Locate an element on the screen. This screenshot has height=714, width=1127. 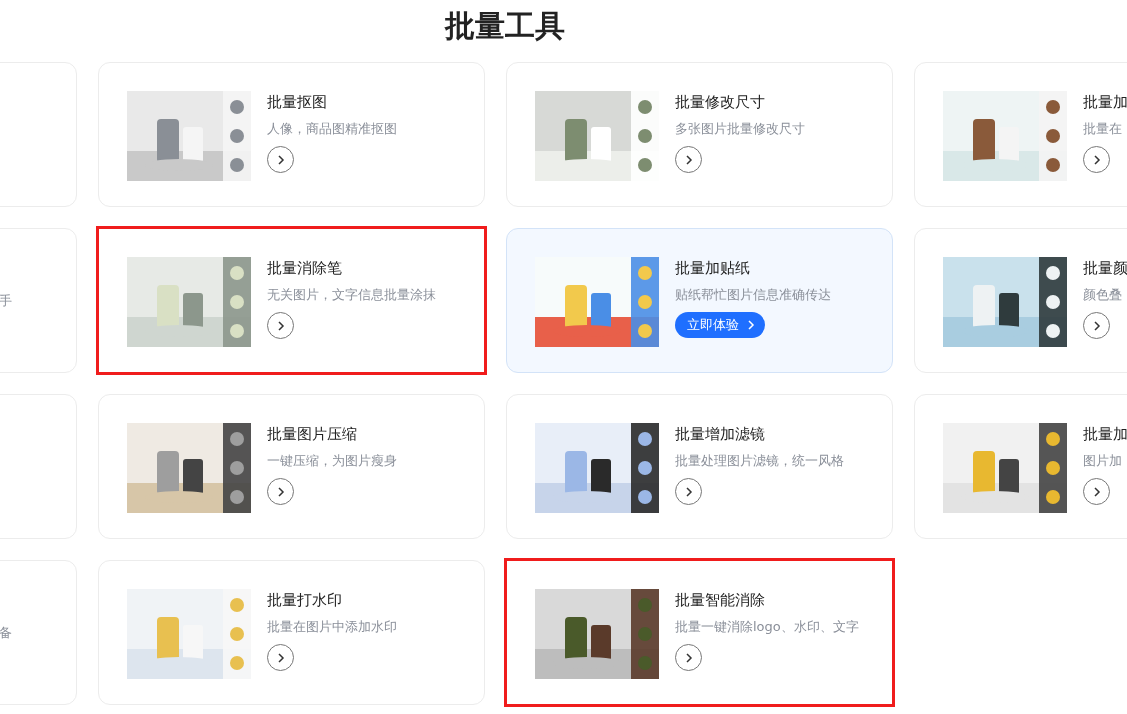
tool-description: 批量在 is located at coordinates (1103, 129).